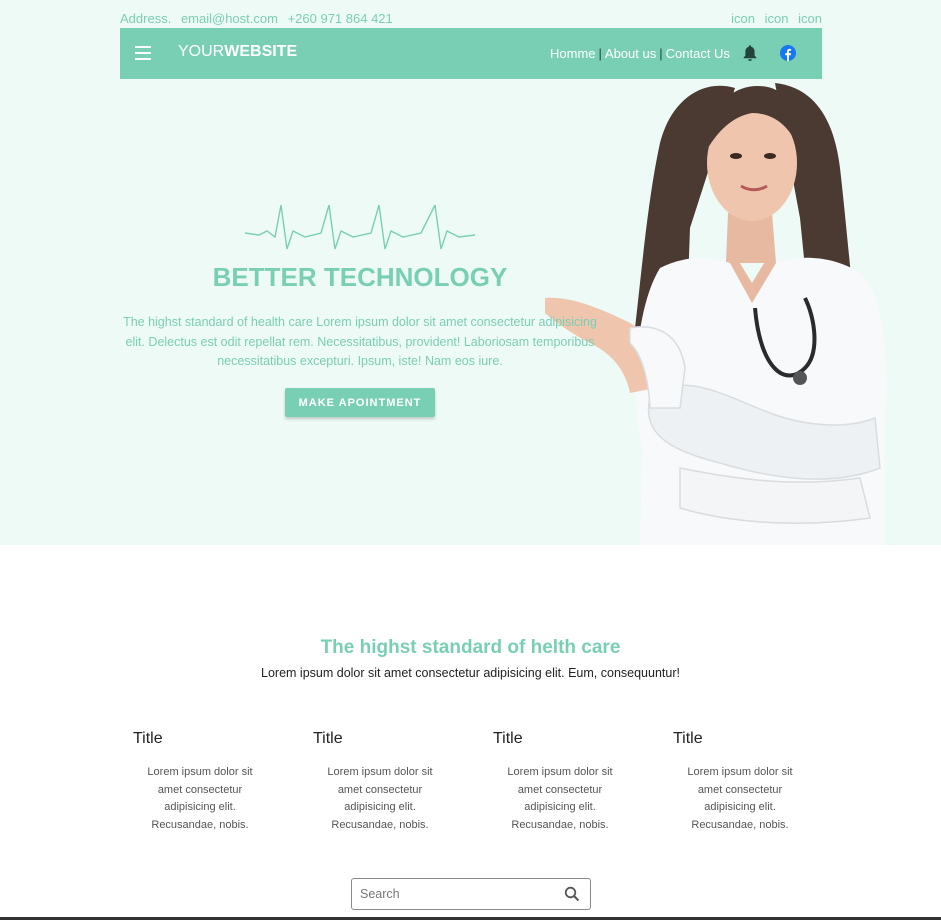  I want to click on address-text: Address., so click(146, 18).